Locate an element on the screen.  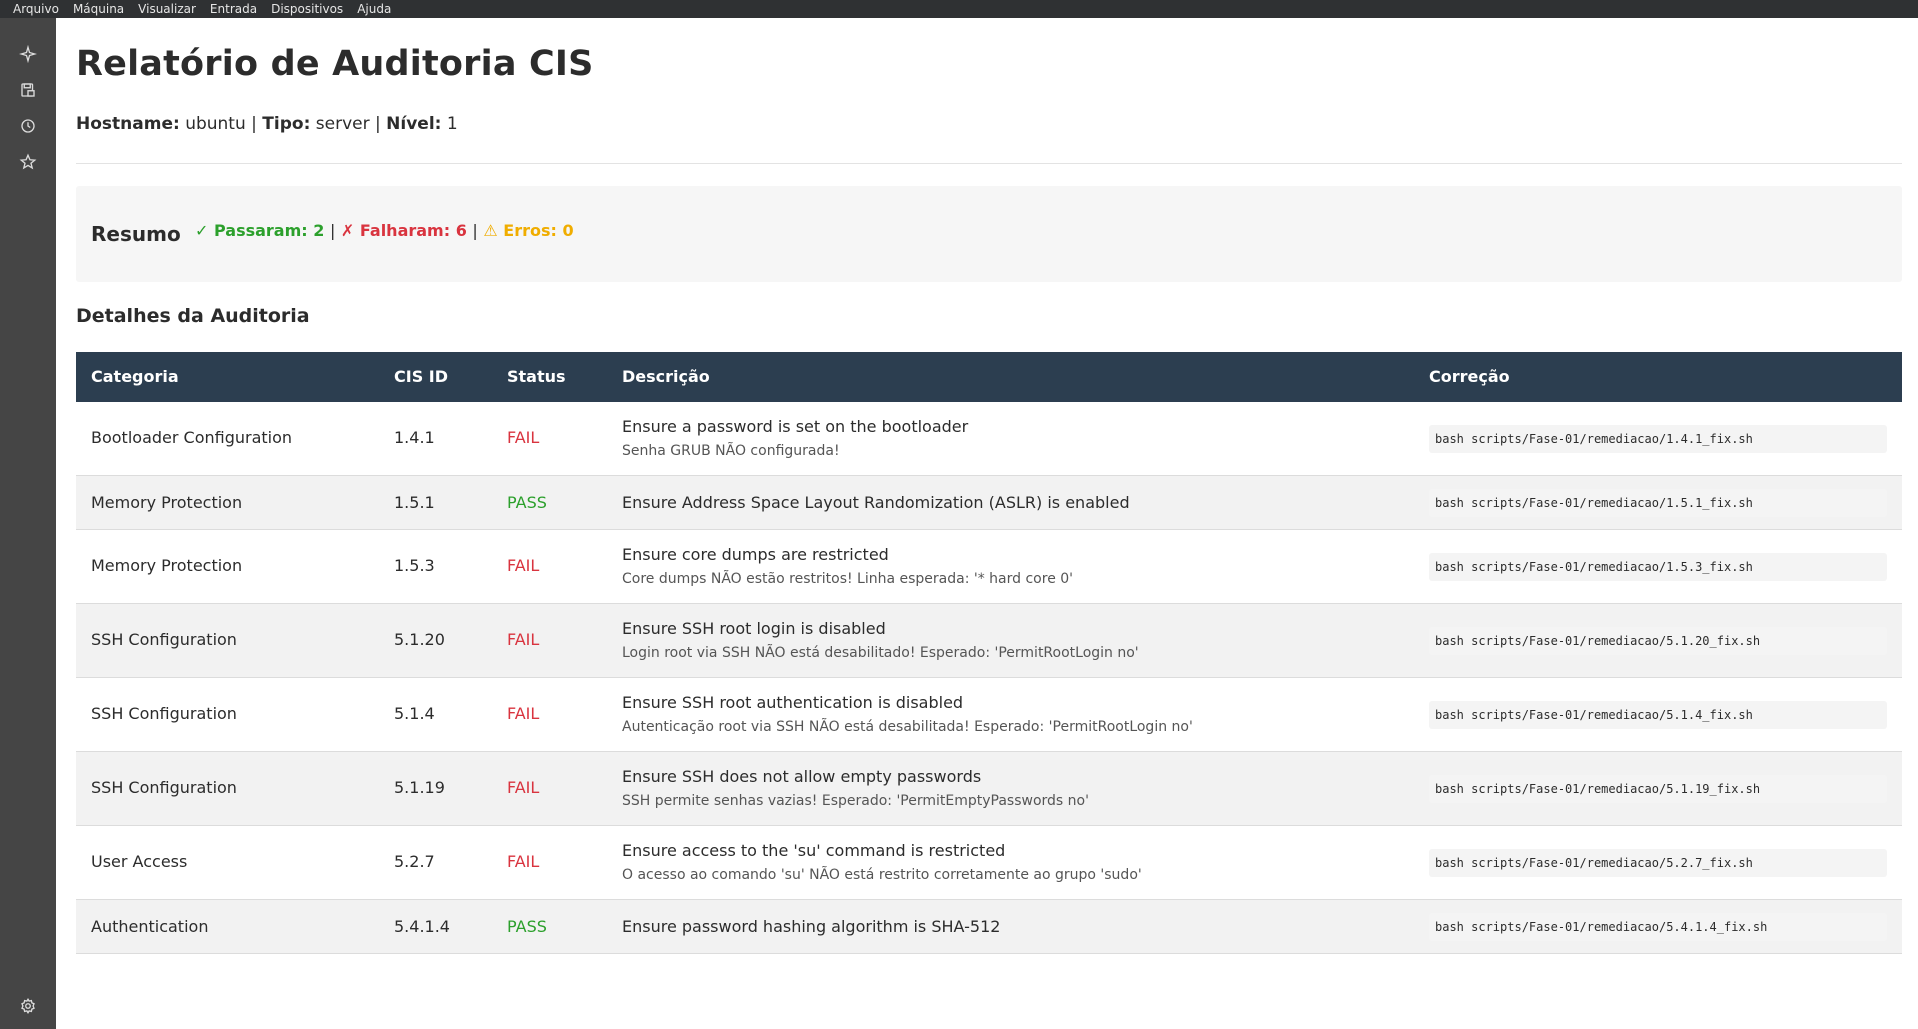
row-category: User Access is located at coordinates (139, 861).